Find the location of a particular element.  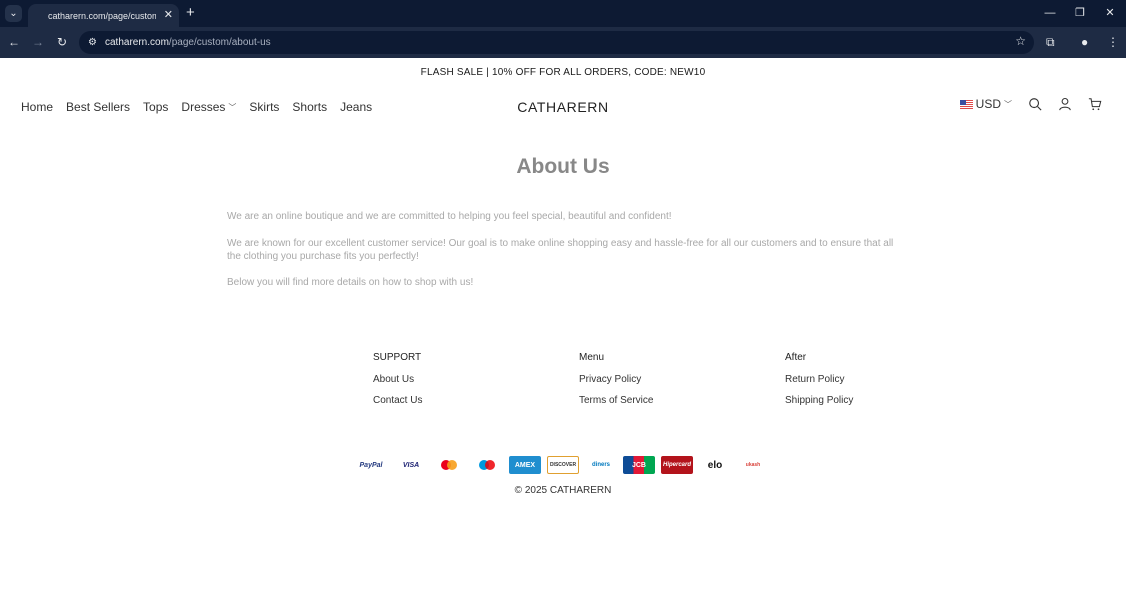

footer-col-menu: Menu Privacy Policy Terms of Service is located at coordinates (682, 384).